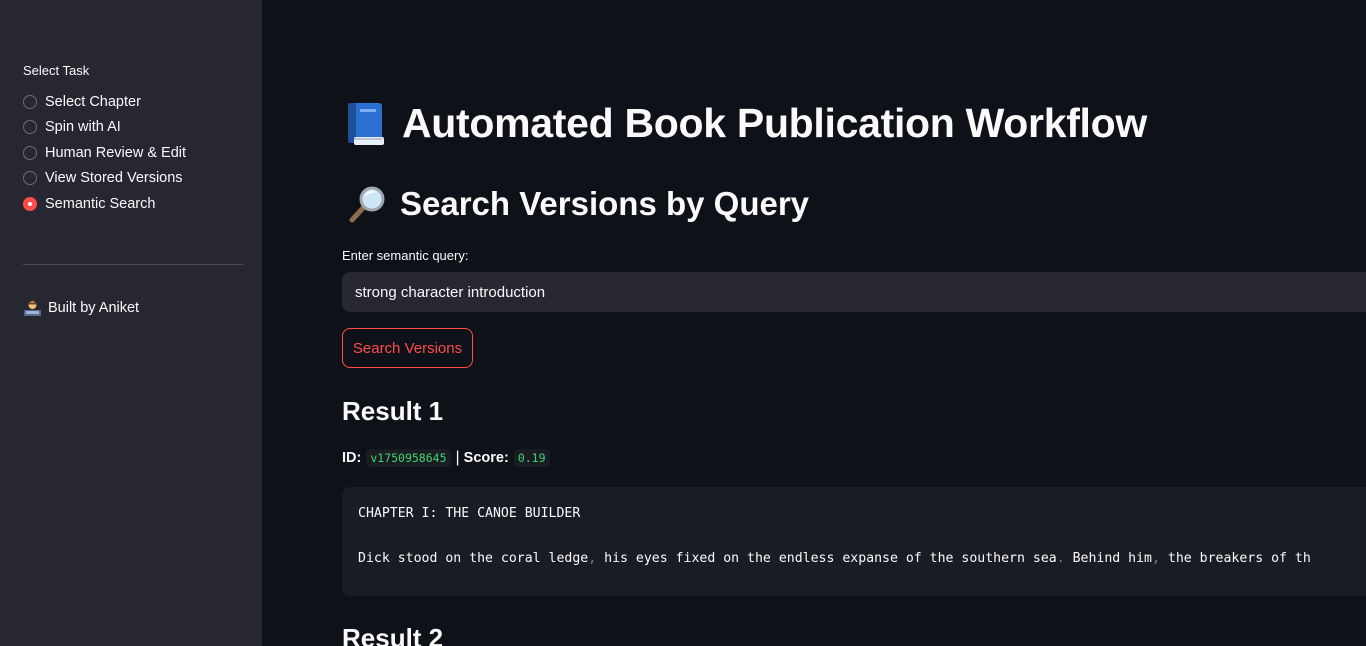 The image size is (1366, 646). I want to click on search-versions-button: Search Versions, so click(407, 348).